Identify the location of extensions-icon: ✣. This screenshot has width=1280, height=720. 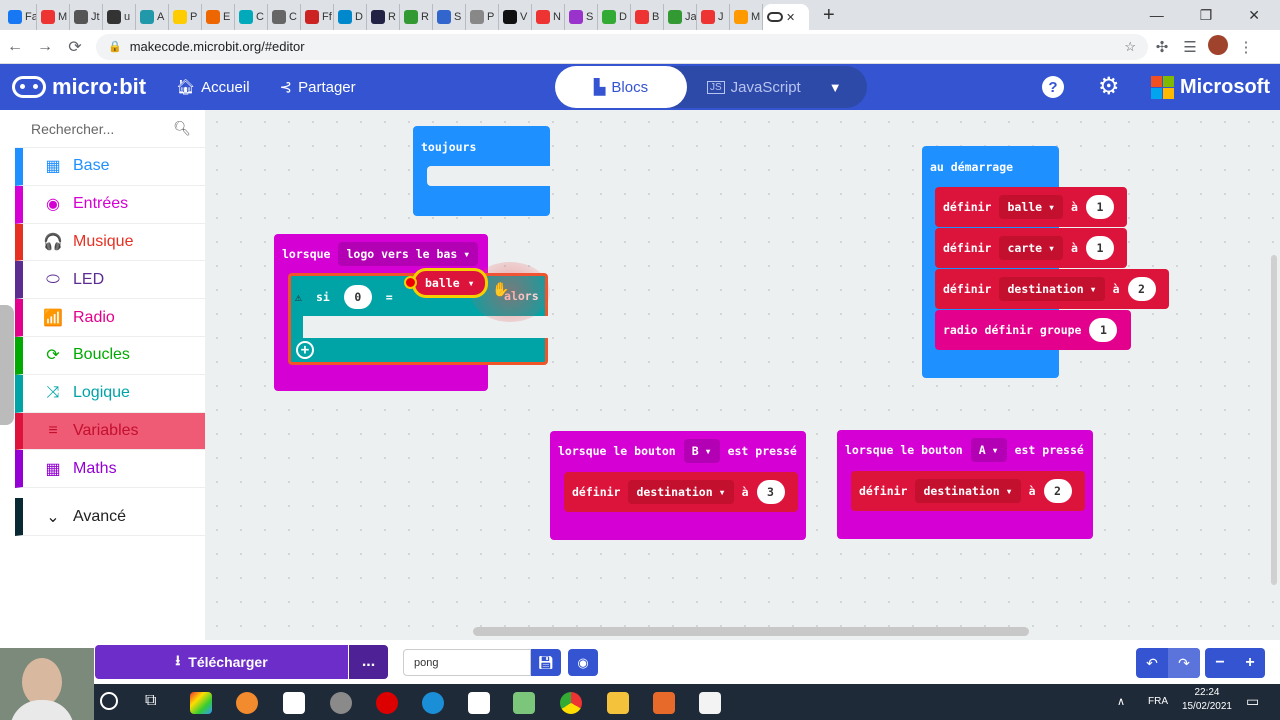
(1162, 47).